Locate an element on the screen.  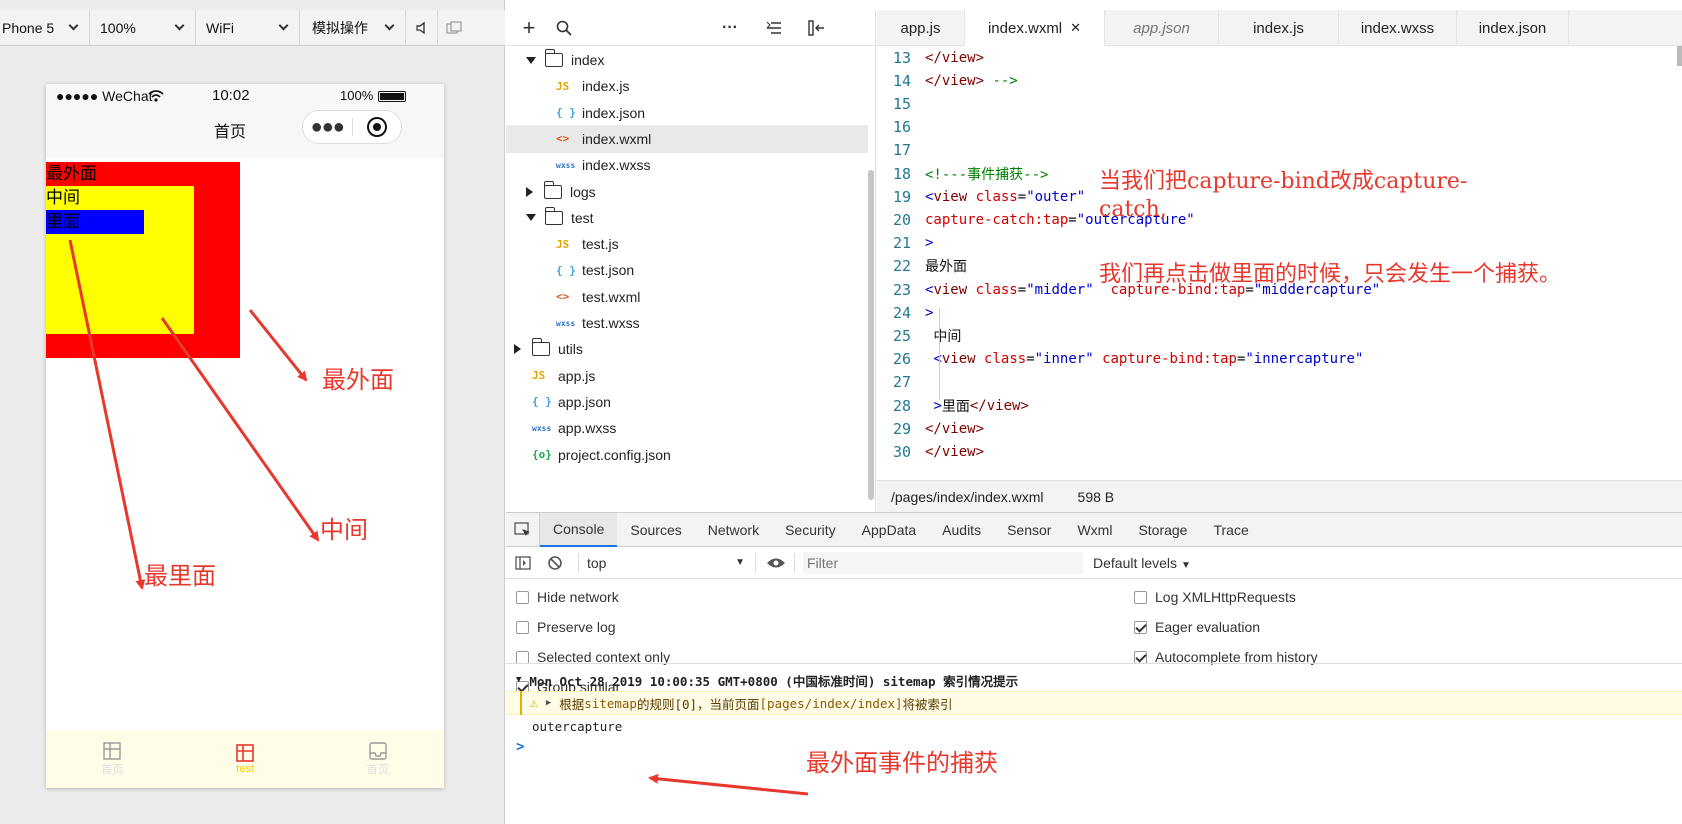
outer-box: 最外面 中间 里面 is located at coordinates (143, 260).